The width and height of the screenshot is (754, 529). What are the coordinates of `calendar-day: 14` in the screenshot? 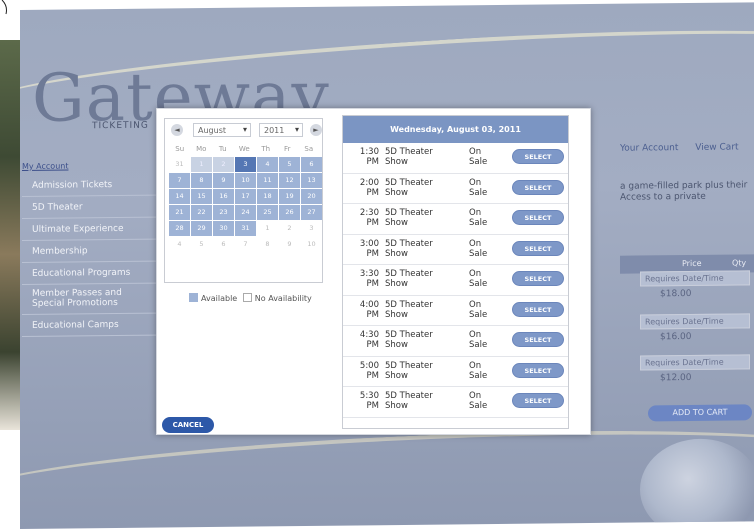 It's located at (179, 196).